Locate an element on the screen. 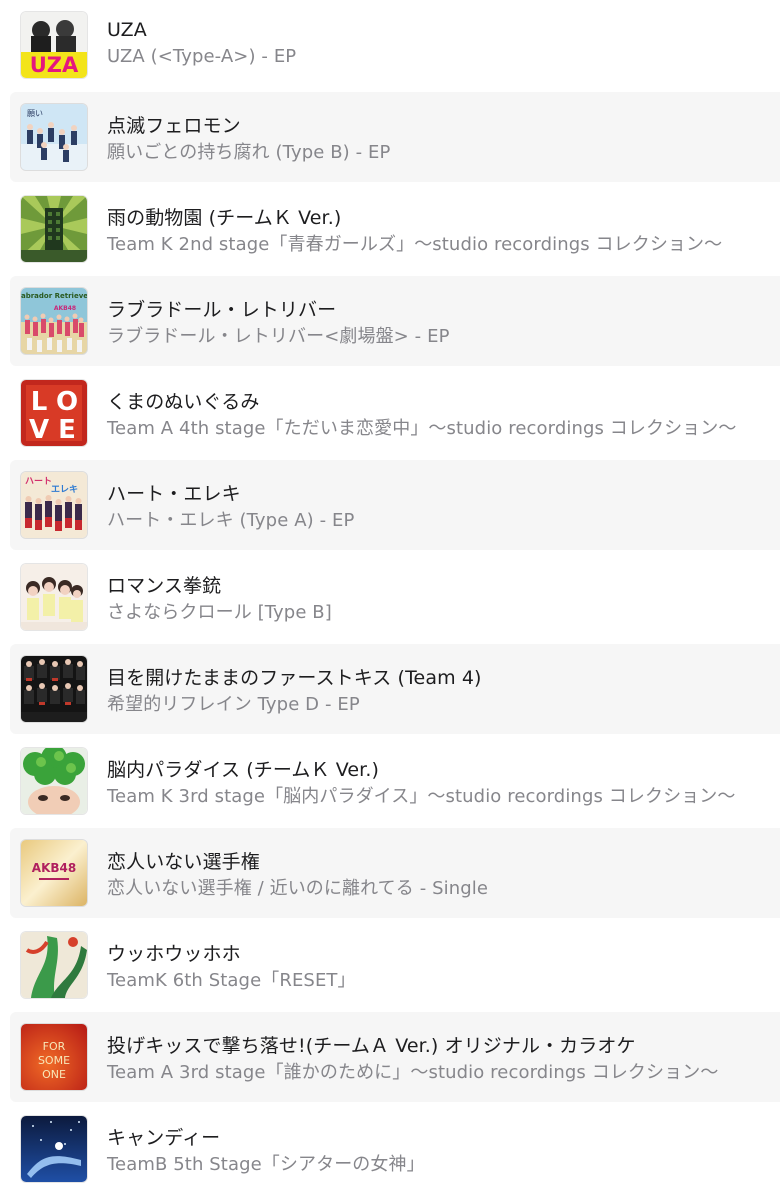  svg-text: SOME is located at coordinates (54, 1060).